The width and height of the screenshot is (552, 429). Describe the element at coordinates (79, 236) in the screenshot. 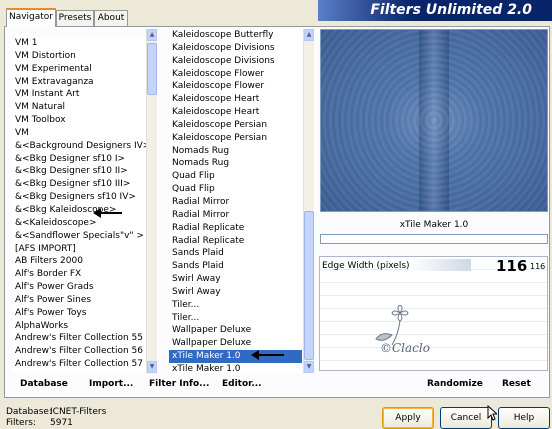

I see `category-item: &<Sandflower Specials"v" >` at that location.